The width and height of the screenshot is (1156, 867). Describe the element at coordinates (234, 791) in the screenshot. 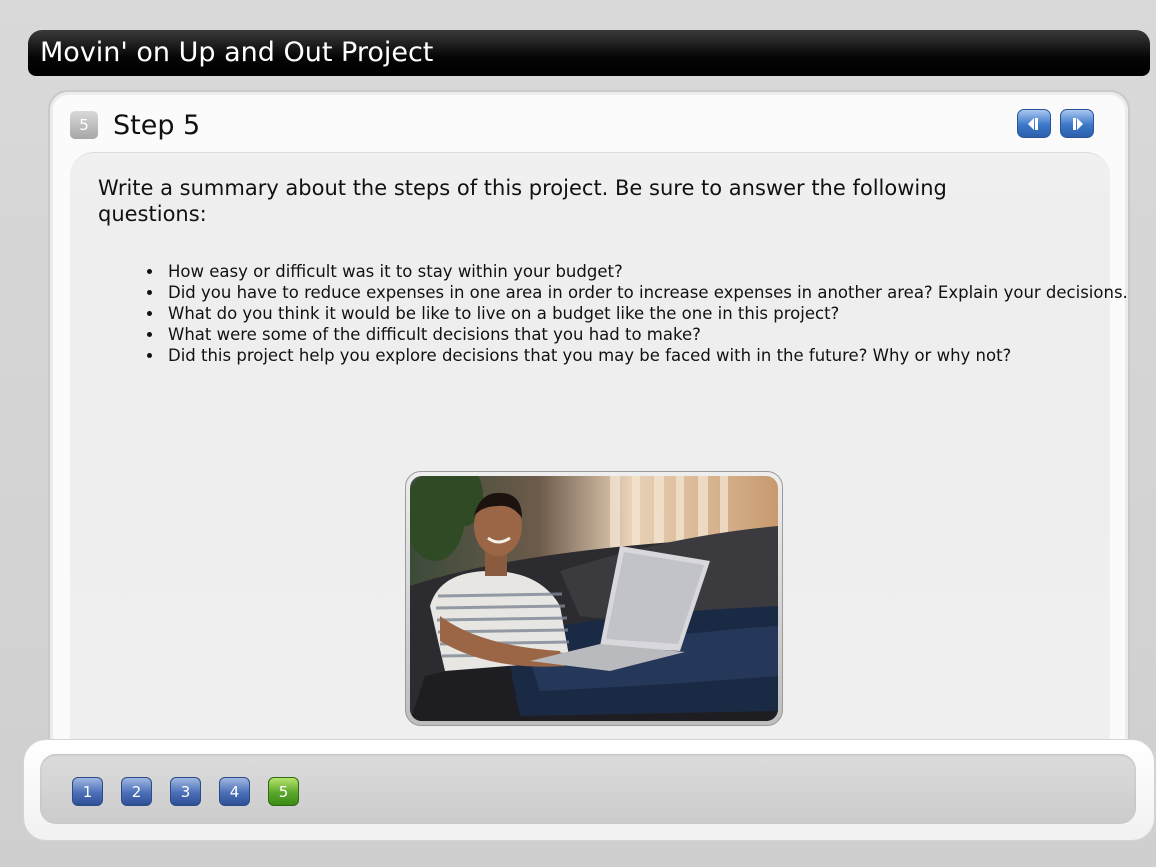

I see `page-button-4: 4` at that location.